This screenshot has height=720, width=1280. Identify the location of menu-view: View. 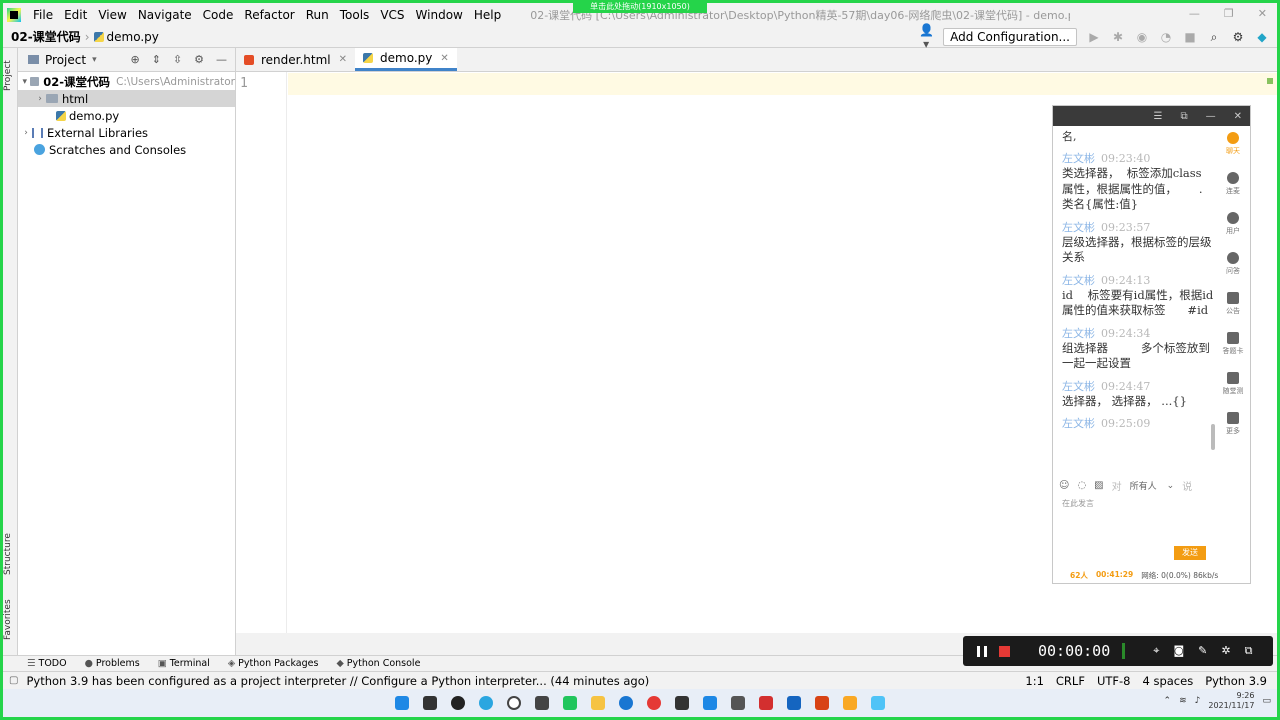
(112, 15).